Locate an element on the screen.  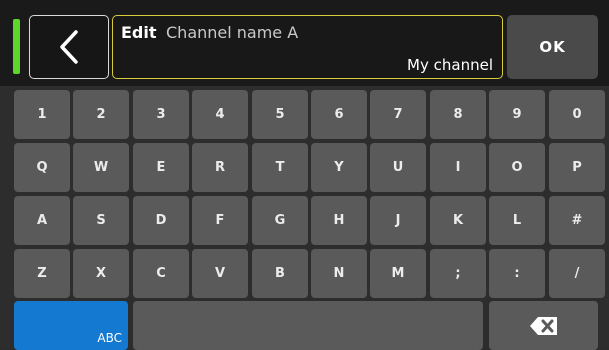
key-F: F is located at coordinates (220, 220).